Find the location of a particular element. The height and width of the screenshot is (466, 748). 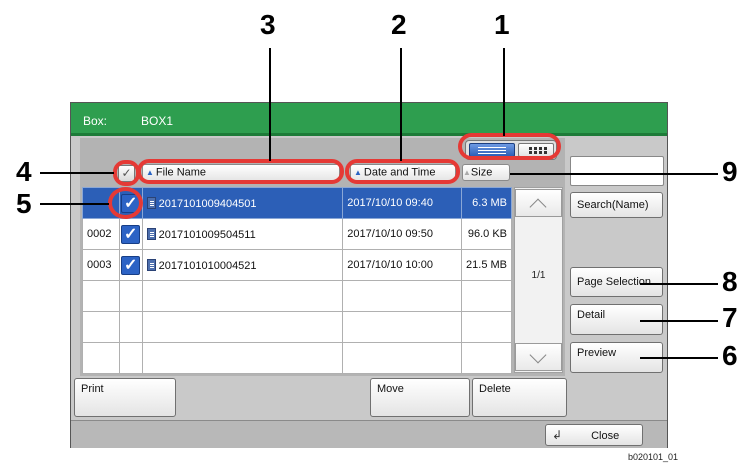

file-name: 2017101010004521 is located at coordinates (207, 265).